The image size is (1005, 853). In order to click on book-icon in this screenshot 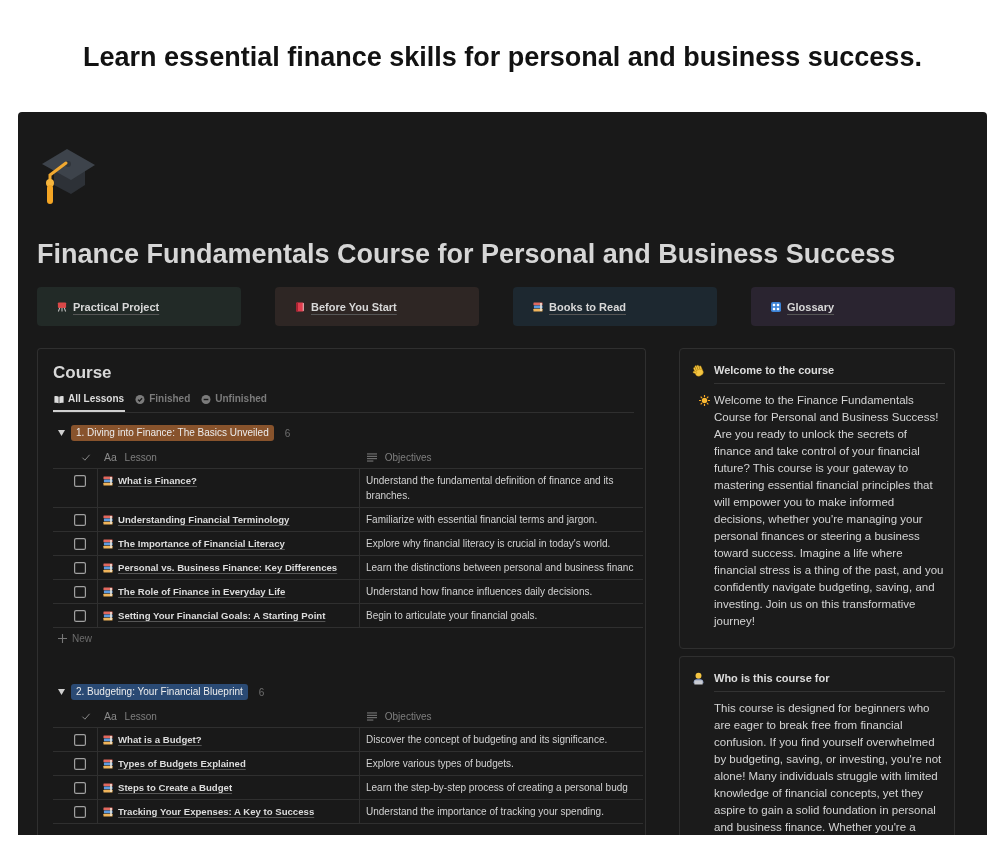, I will do `click(300, 306)`.